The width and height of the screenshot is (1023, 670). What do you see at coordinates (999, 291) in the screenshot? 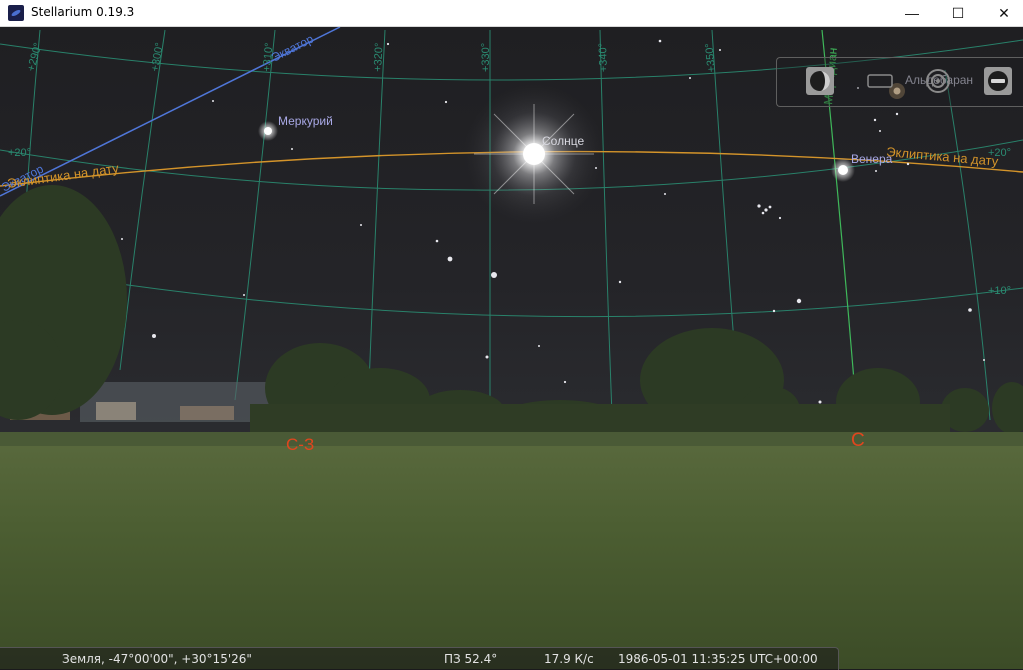
I see `grid-label-dec10: +10°` at bounding box center [999, 291].